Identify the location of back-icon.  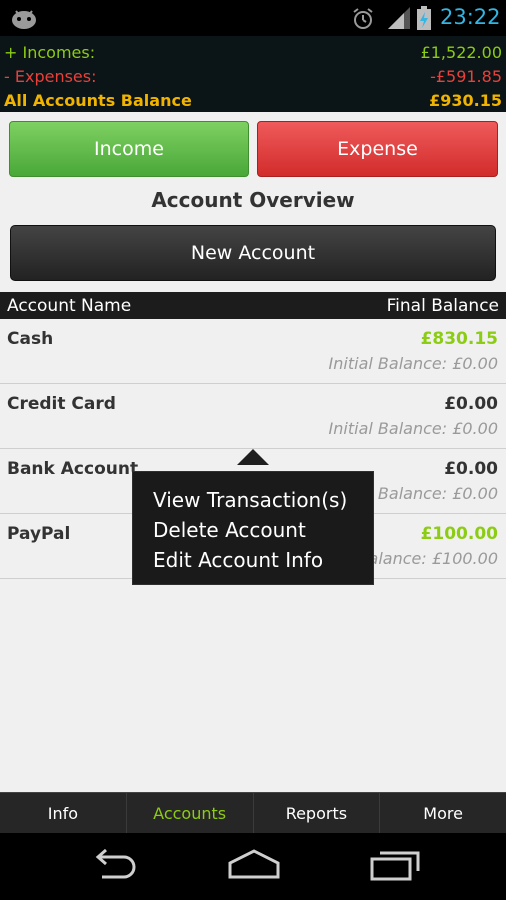
(113, 867).